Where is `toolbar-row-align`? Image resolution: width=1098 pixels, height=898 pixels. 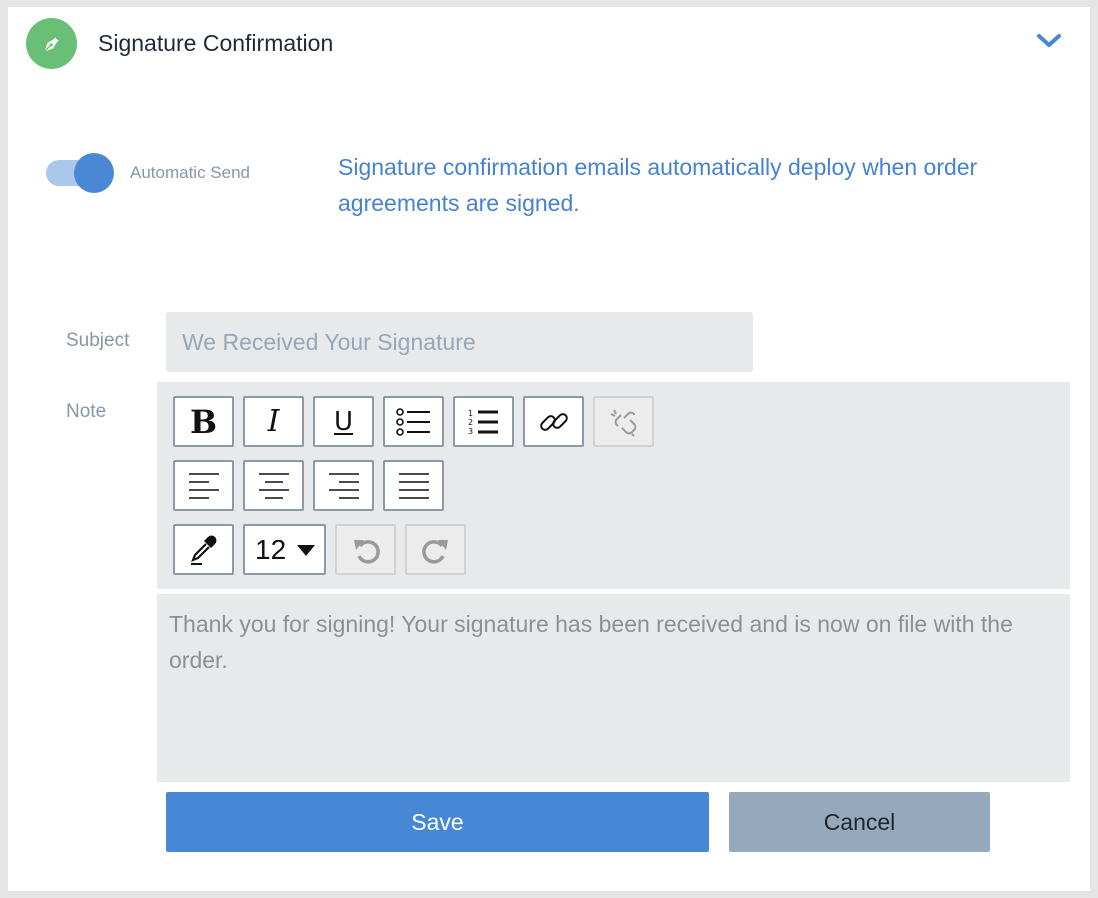 toolbar-row-align is located at coordinates (308, 485).